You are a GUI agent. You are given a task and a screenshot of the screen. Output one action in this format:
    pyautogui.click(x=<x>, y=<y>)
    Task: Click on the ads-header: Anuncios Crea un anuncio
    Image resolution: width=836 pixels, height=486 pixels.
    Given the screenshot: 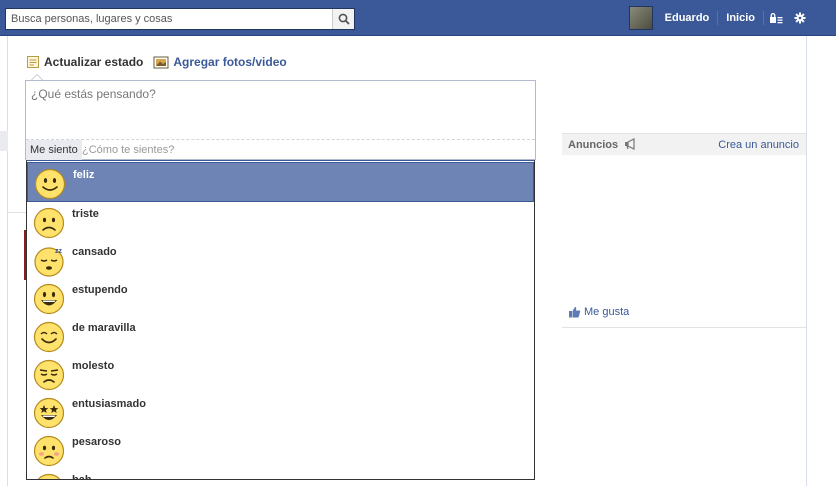 What is the action you would take?
    pyautogui.click(x=684, y=144)
    